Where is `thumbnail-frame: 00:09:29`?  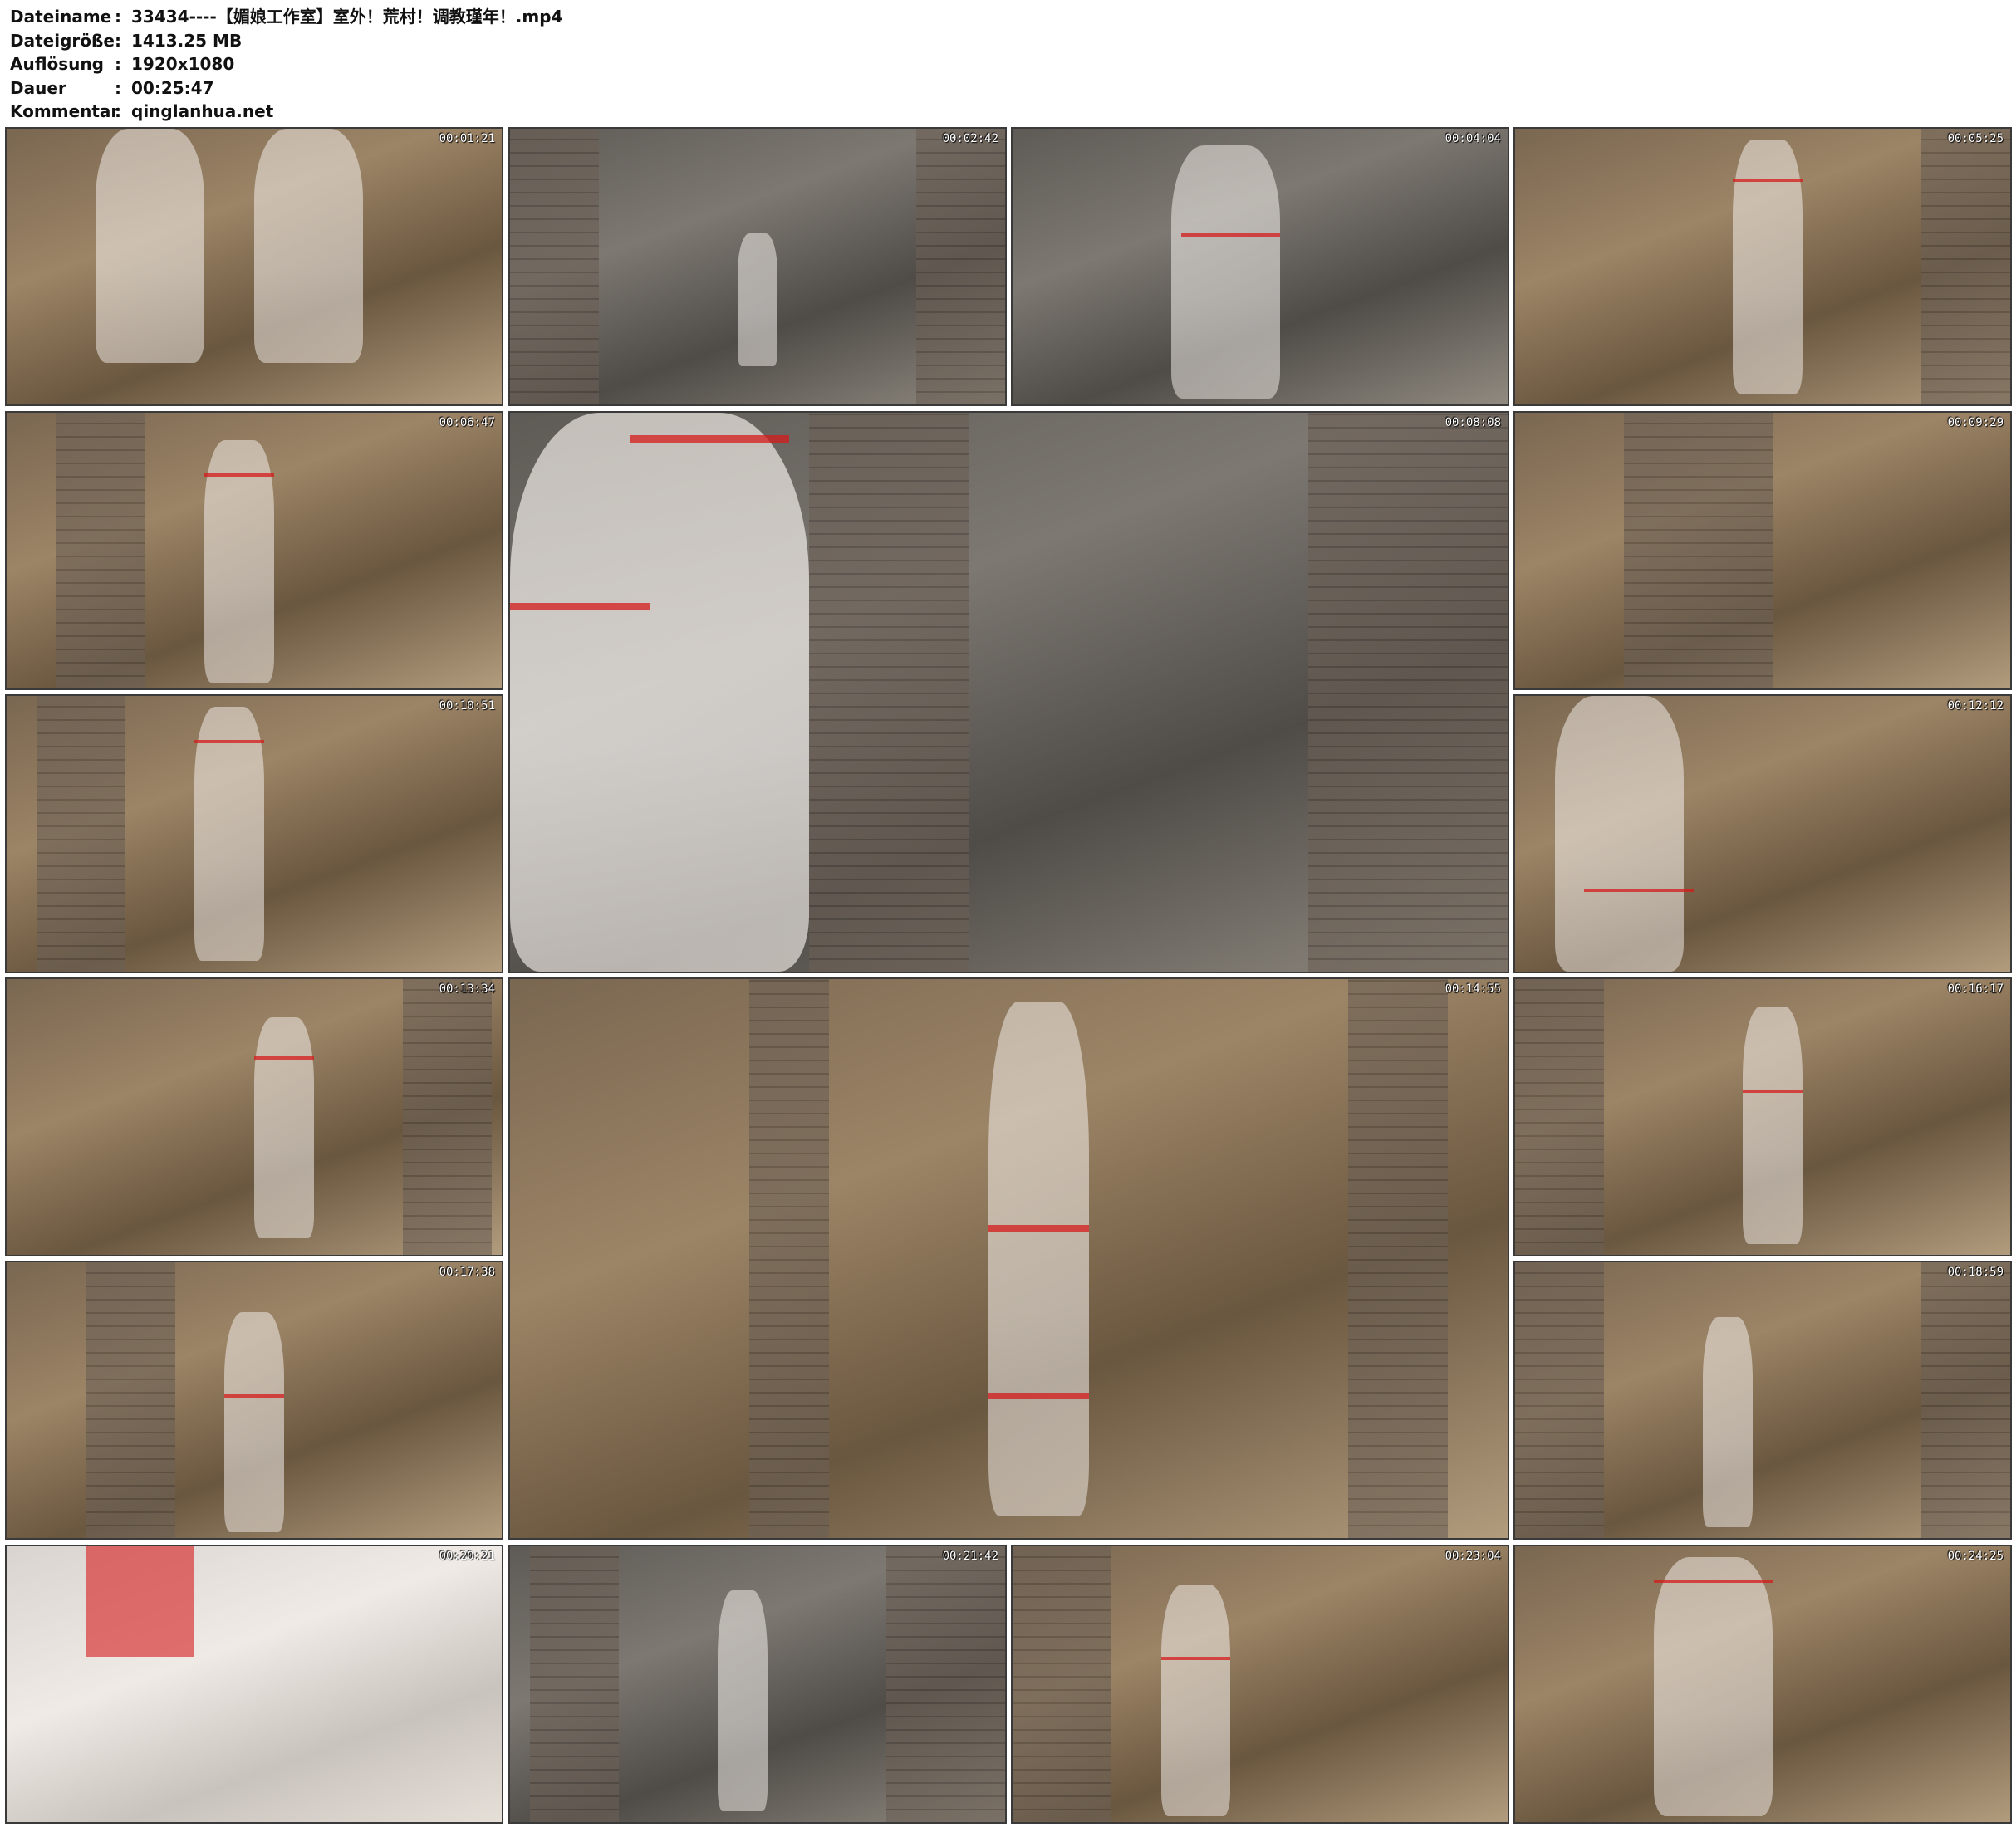
thumbnail-frame: 00:09:29 is located at coordinates (1762, 550).